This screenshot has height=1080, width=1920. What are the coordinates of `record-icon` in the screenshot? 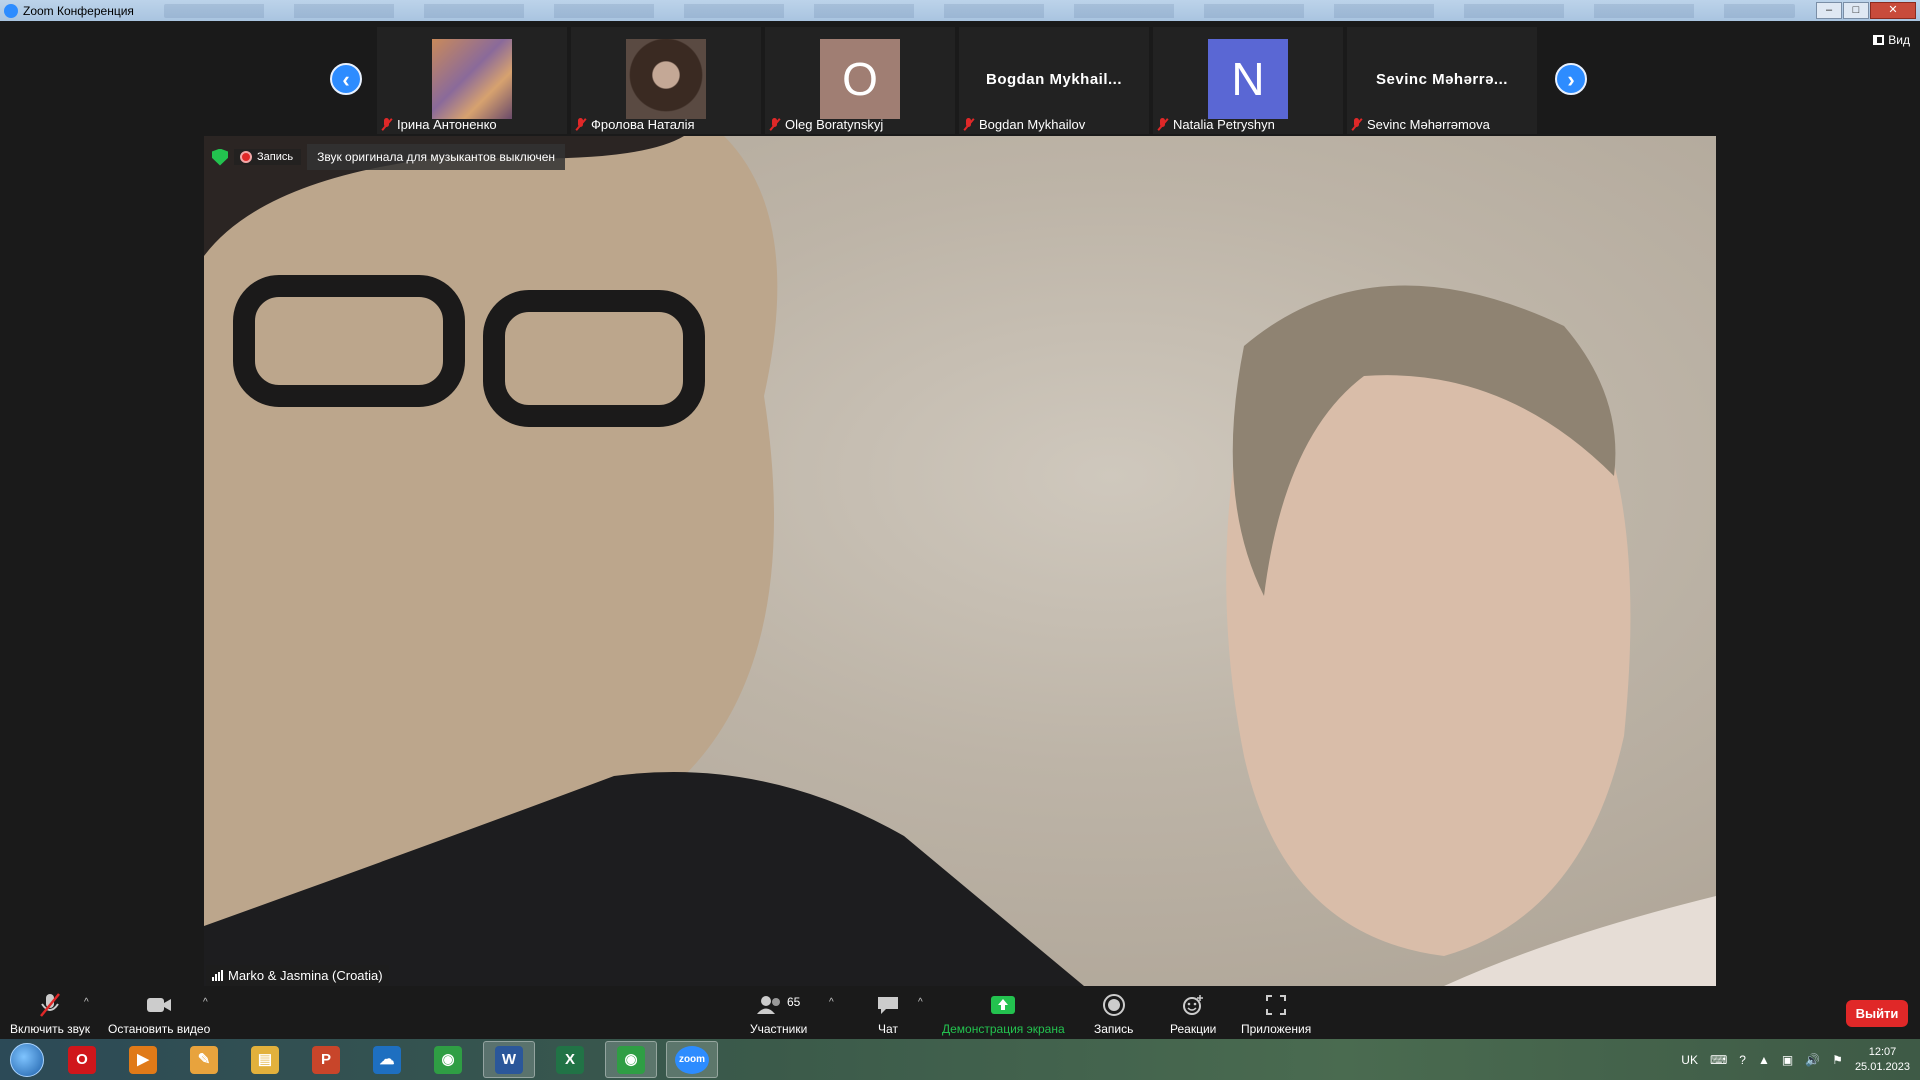 It's located at (1113, 1005).